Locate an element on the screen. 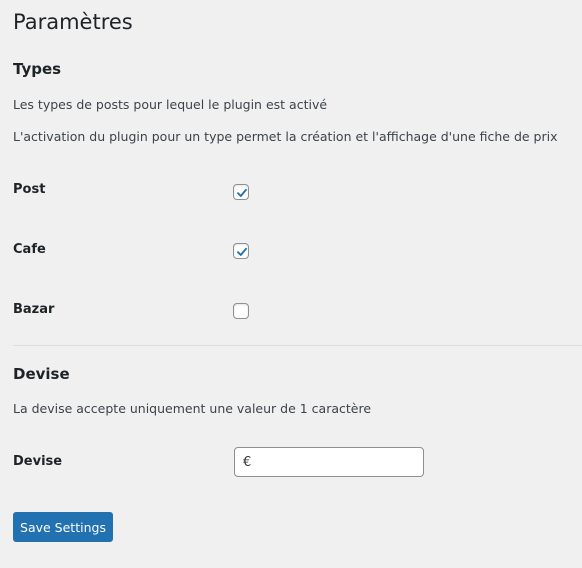 The height and width of the screenshot is (568, 582). post-checkbox is located at coordinates (241, 192).